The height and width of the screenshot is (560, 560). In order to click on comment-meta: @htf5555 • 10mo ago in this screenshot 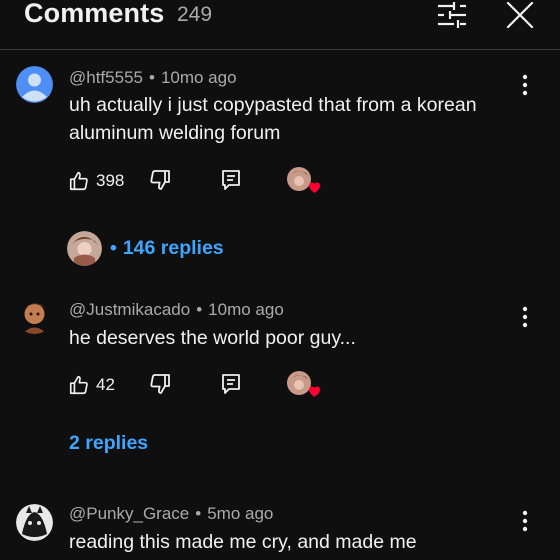, I will do `click(153, 78)`.